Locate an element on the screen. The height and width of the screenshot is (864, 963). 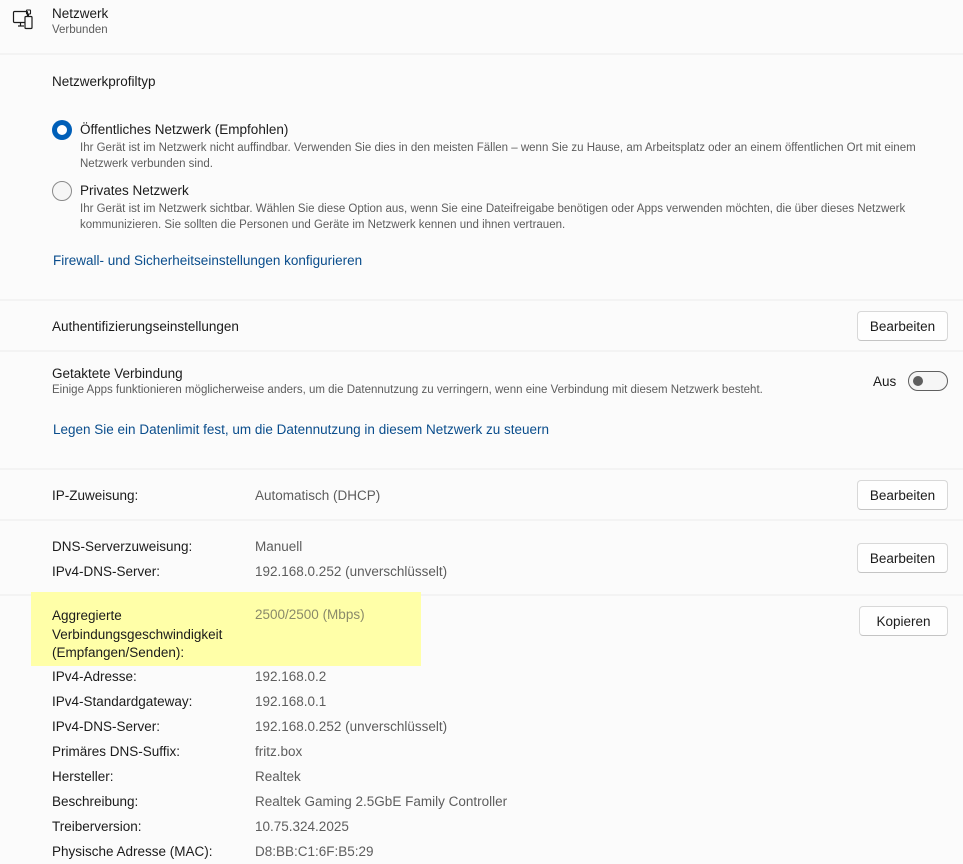
metered-title: Getaktete Verbindung is located at coordinates (117, 373).